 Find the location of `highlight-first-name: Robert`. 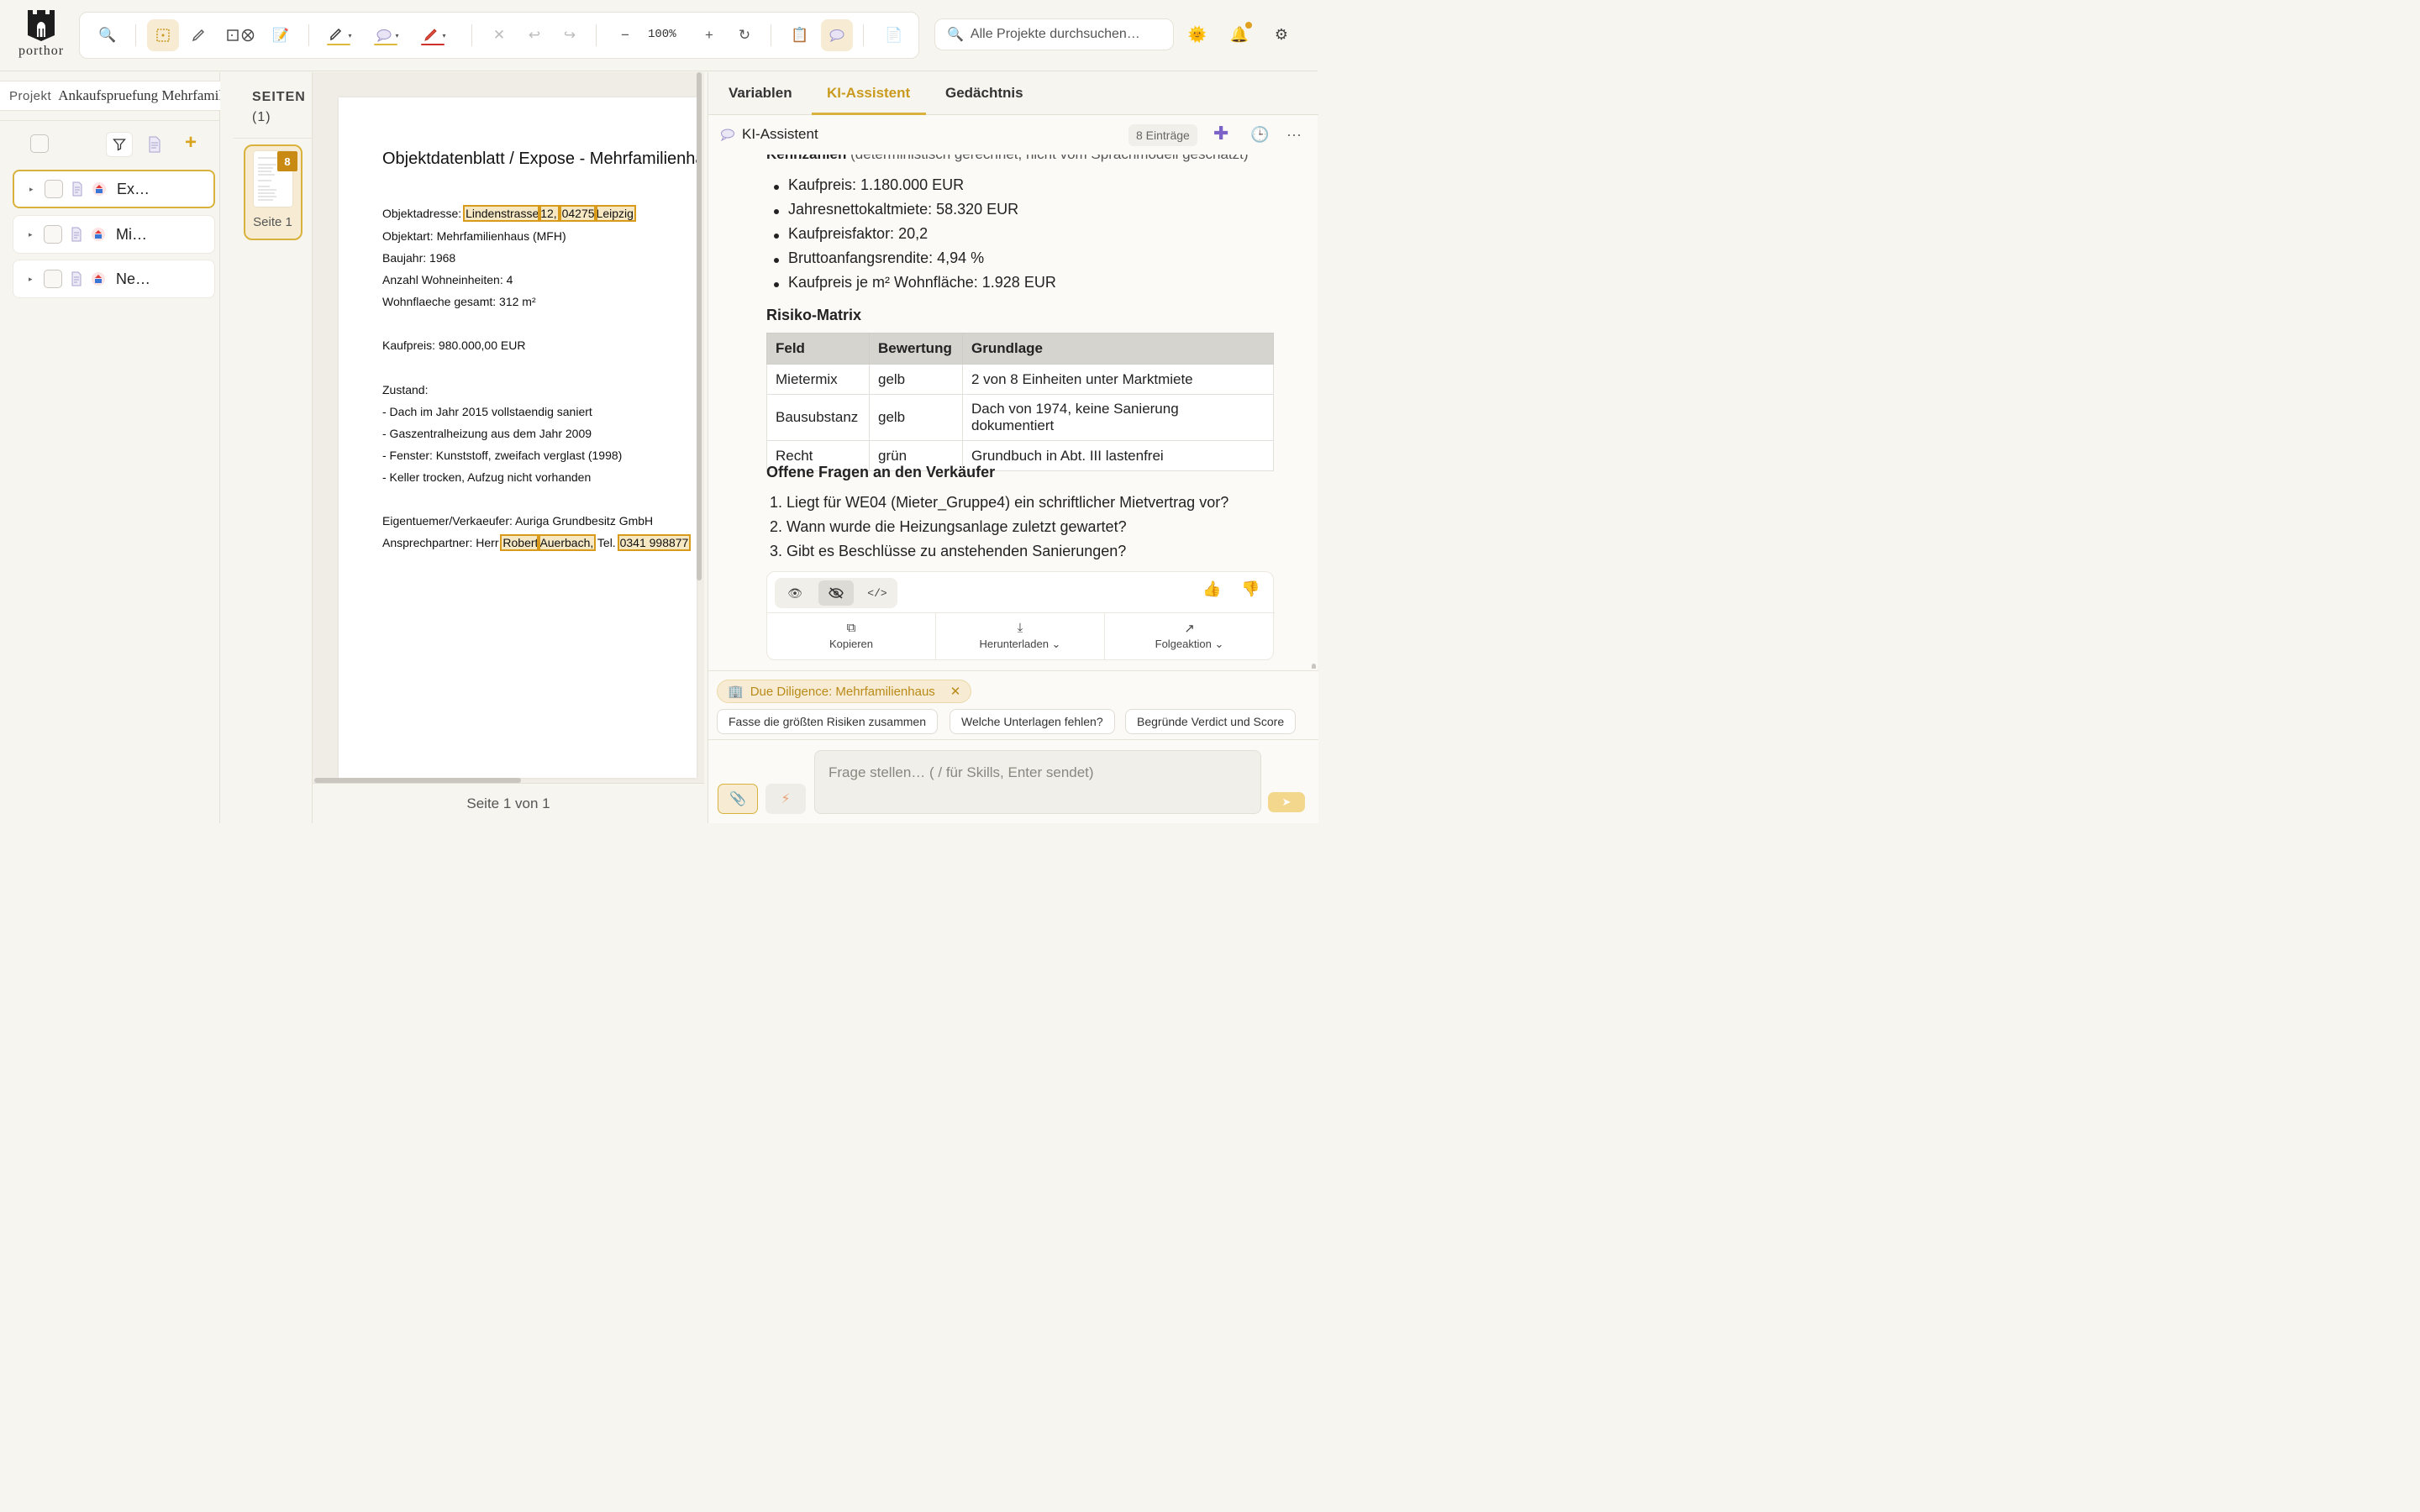

highlight-first-name: Robert is located at coordinates (521, 542).